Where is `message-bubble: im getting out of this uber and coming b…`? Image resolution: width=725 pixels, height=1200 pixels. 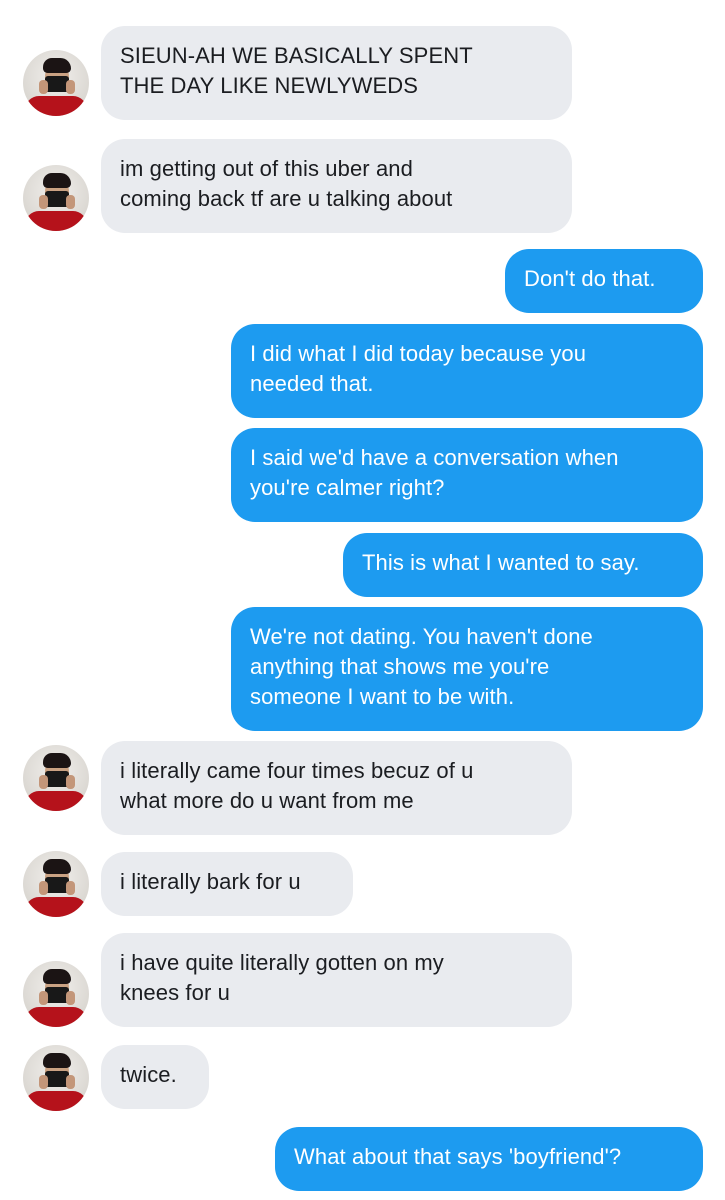 message-bubble: im getting out of this uber and coming b… is located at coordinates (336, 186).